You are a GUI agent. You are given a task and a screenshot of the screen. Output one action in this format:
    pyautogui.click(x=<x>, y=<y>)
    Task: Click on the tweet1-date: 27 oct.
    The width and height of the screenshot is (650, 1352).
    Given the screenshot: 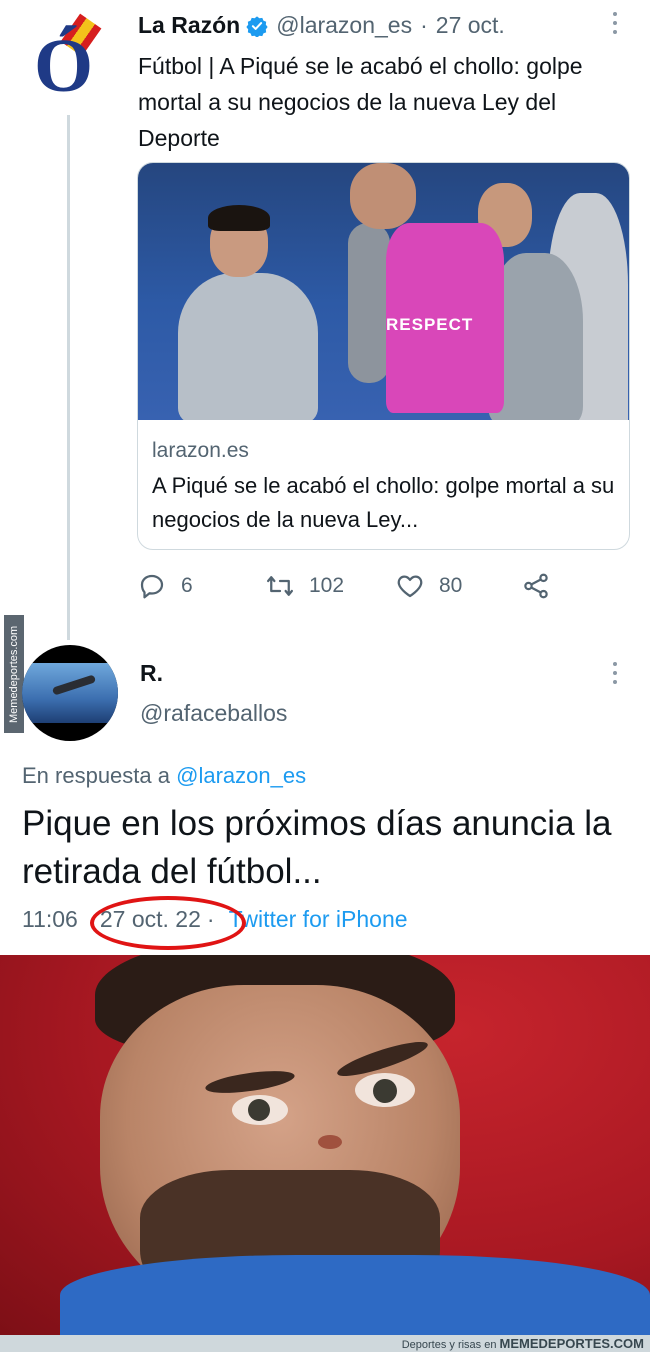 What is the action you would take?
    pyautogui.click(x=470, y=25)
    